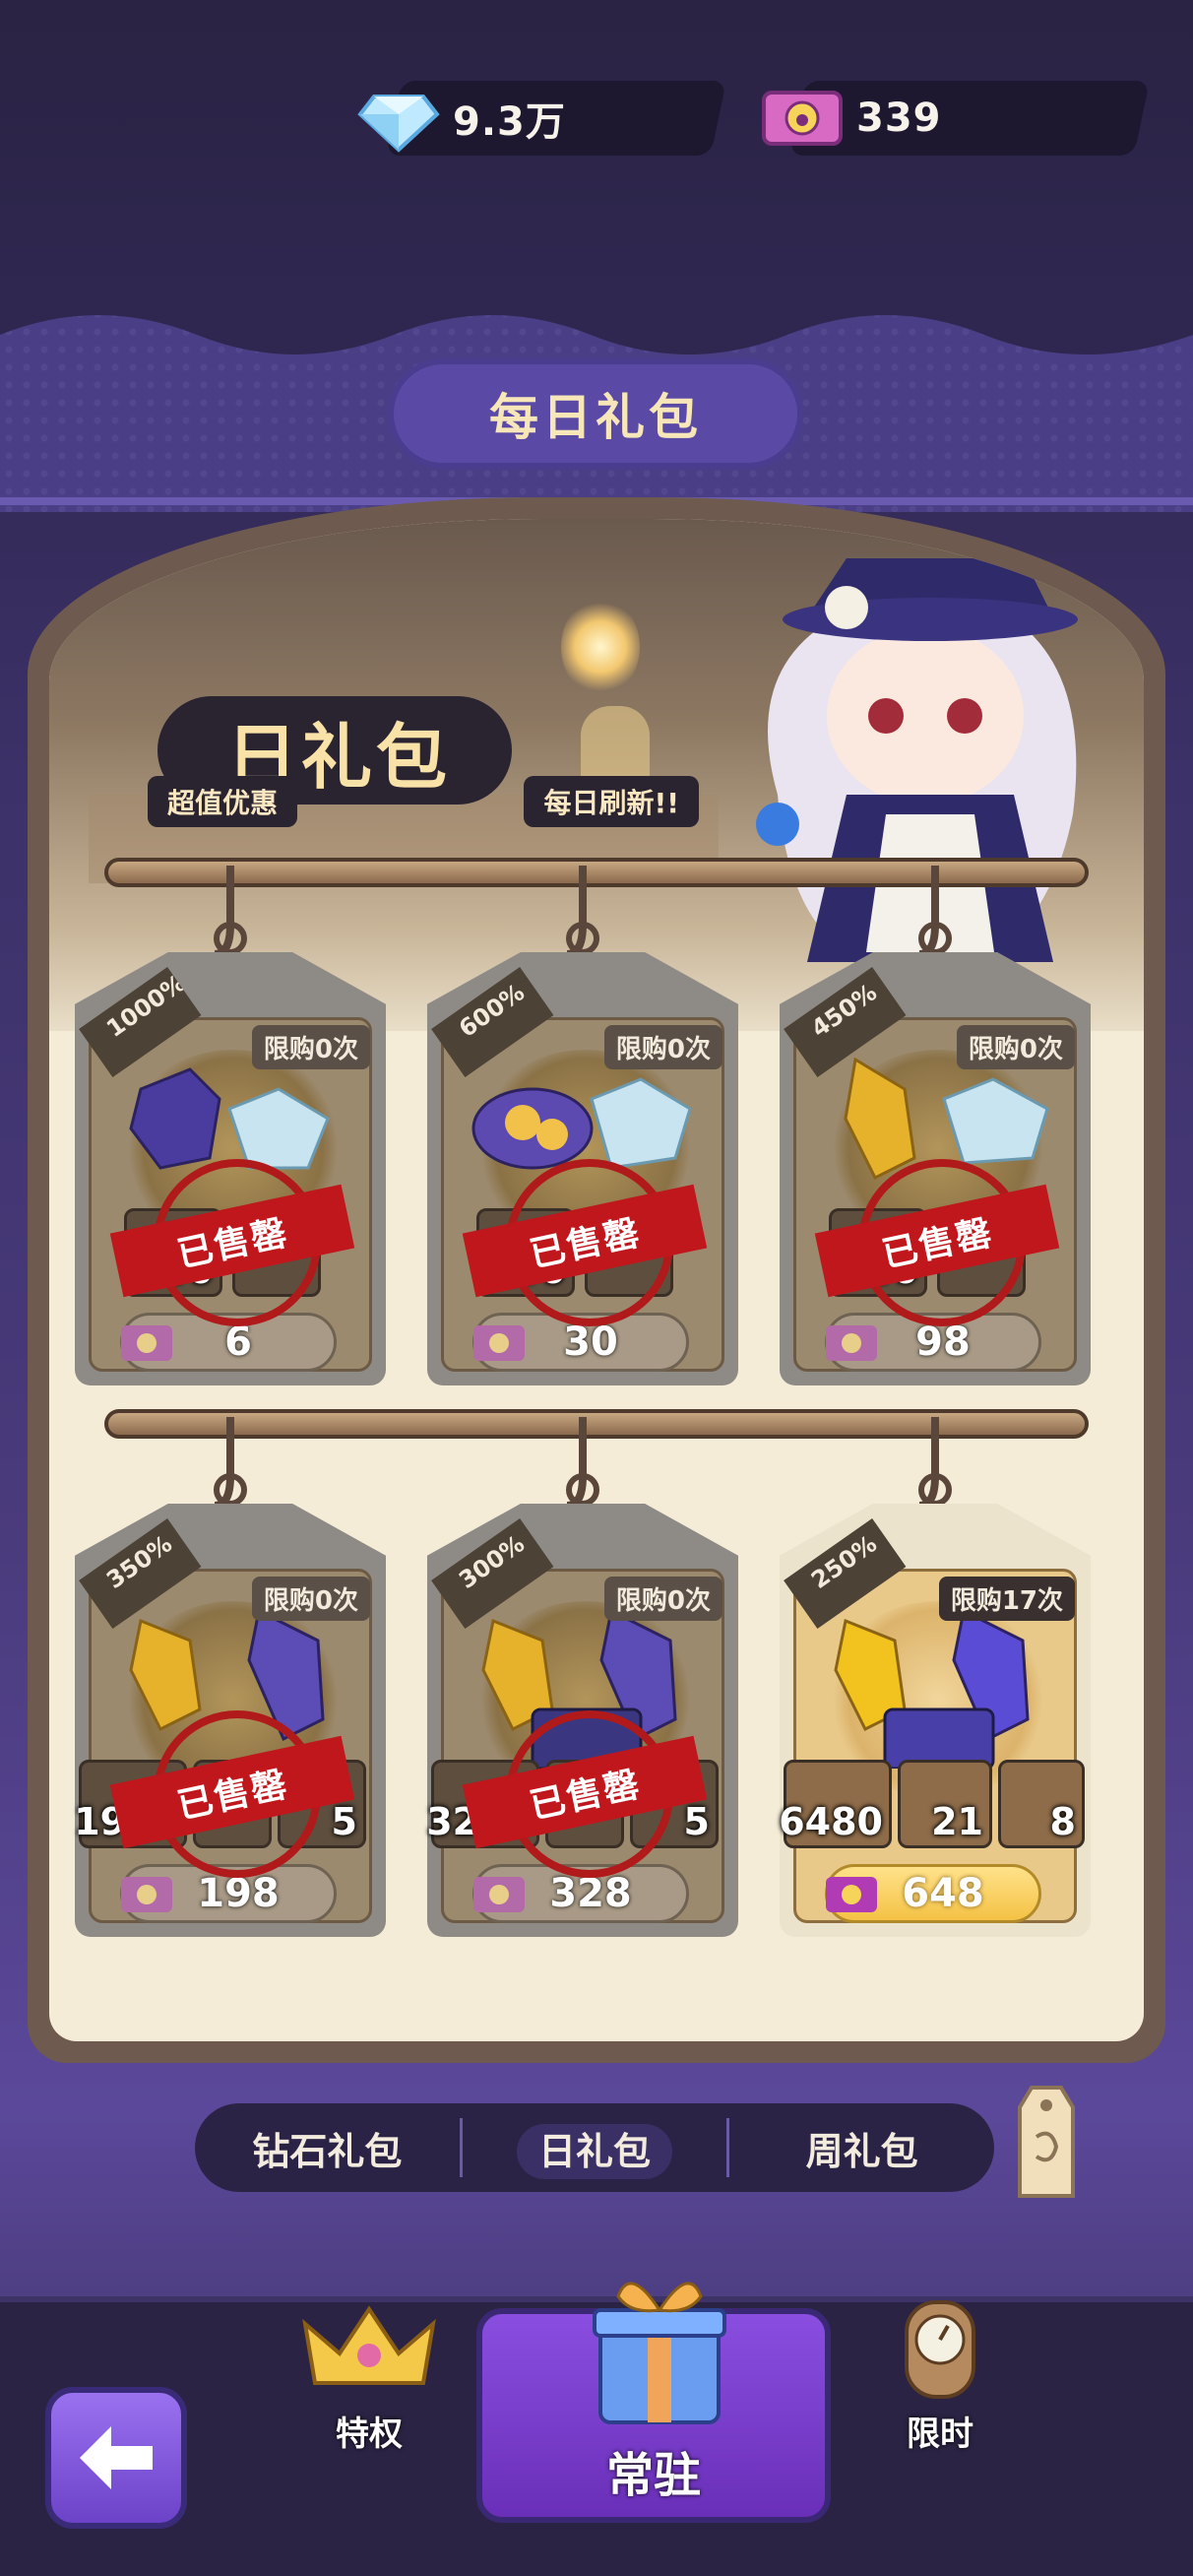 The height and width of the screenshot is (2576, 1193). I want to click on purchase-limit: 限购17次, so click(1006, 1599).